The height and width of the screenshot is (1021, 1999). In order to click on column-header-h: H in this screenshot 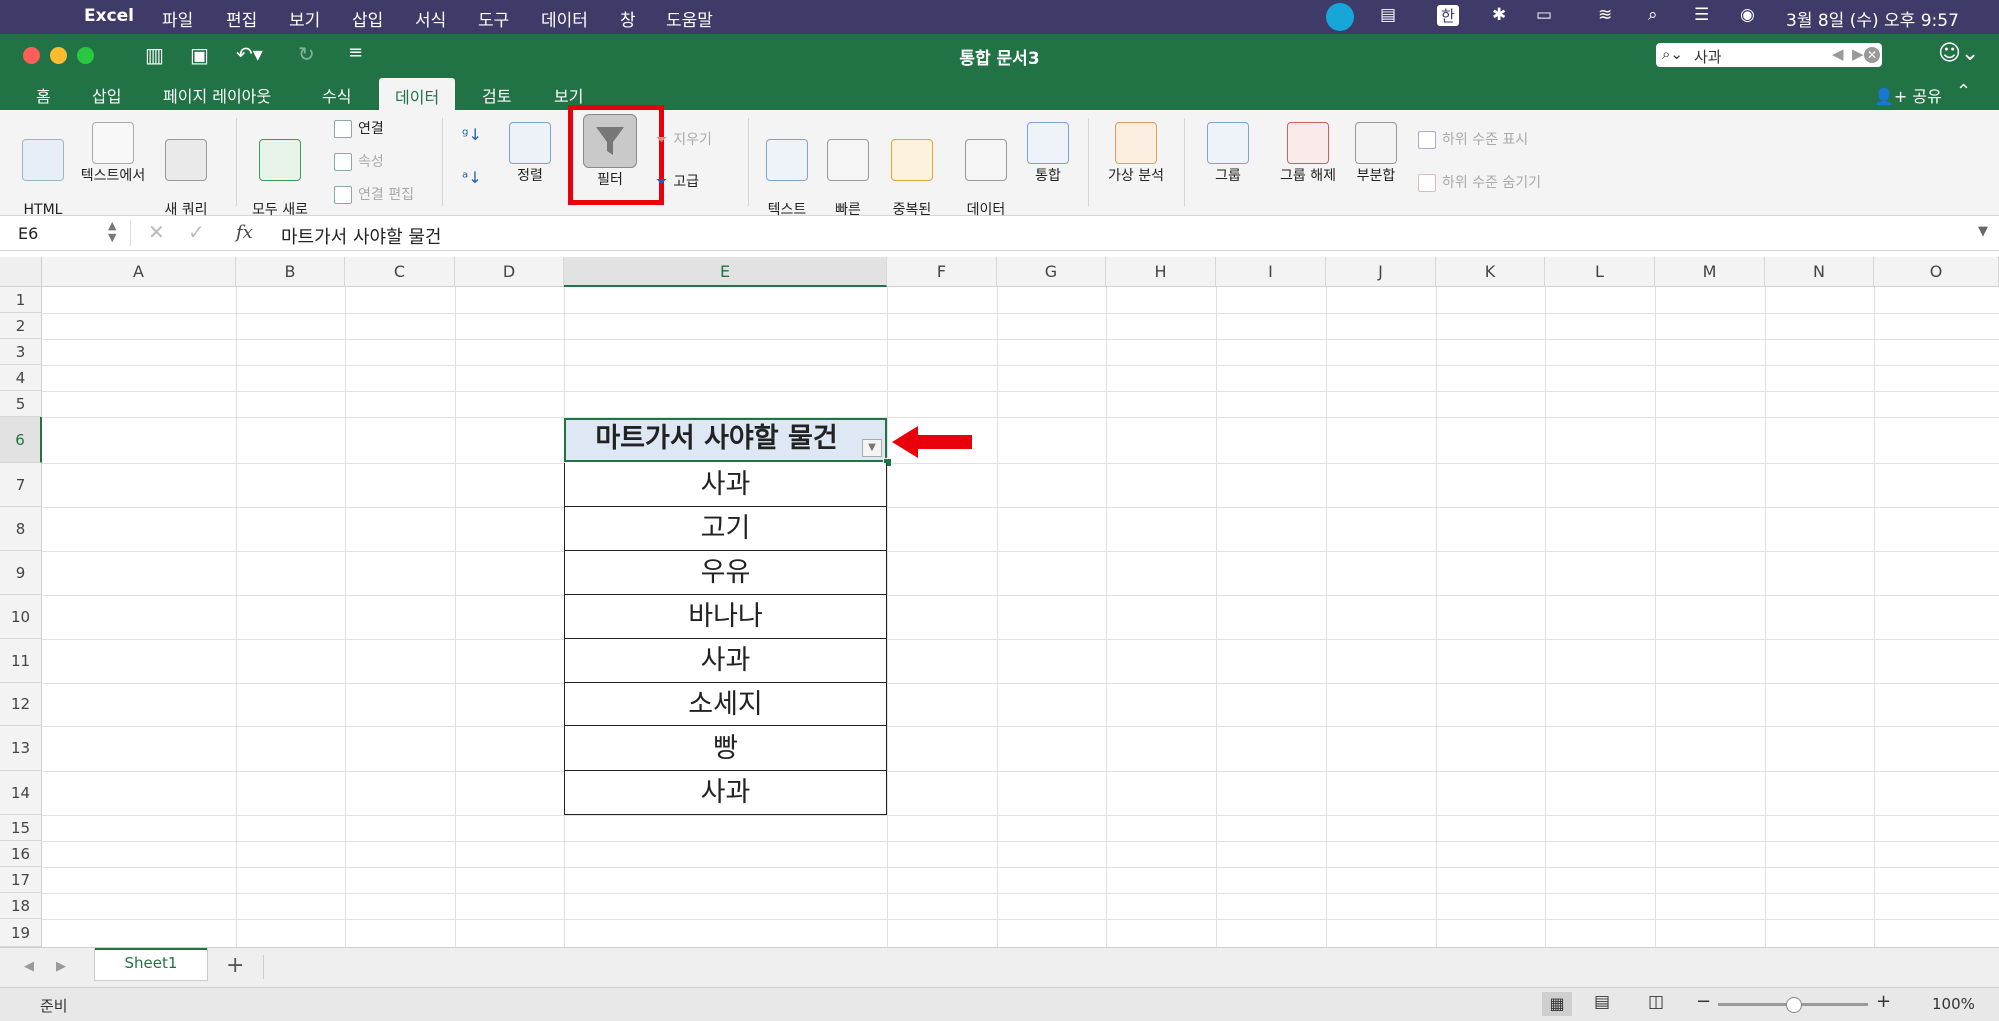, I will do `click(1161, 272)`.